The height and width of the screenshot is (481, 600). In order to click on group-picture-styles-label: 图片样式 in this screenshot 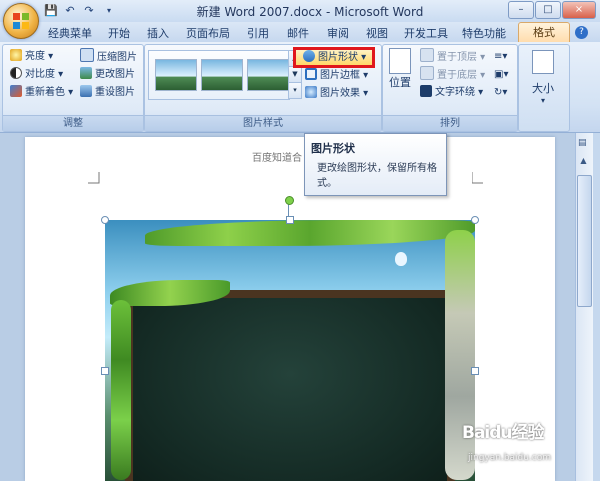, I will do `click(263, 123)`.